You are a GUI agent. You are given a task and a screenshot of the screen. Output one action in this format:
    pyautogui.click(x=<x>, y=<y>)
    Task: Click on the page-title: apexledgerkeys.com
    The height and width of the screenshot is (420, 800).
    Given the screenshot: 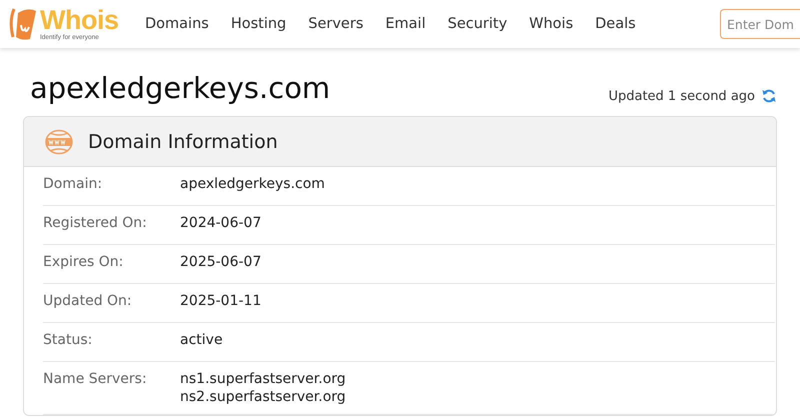 What is the action you would take?
    pyautogui.click(x=180, y=88)
    